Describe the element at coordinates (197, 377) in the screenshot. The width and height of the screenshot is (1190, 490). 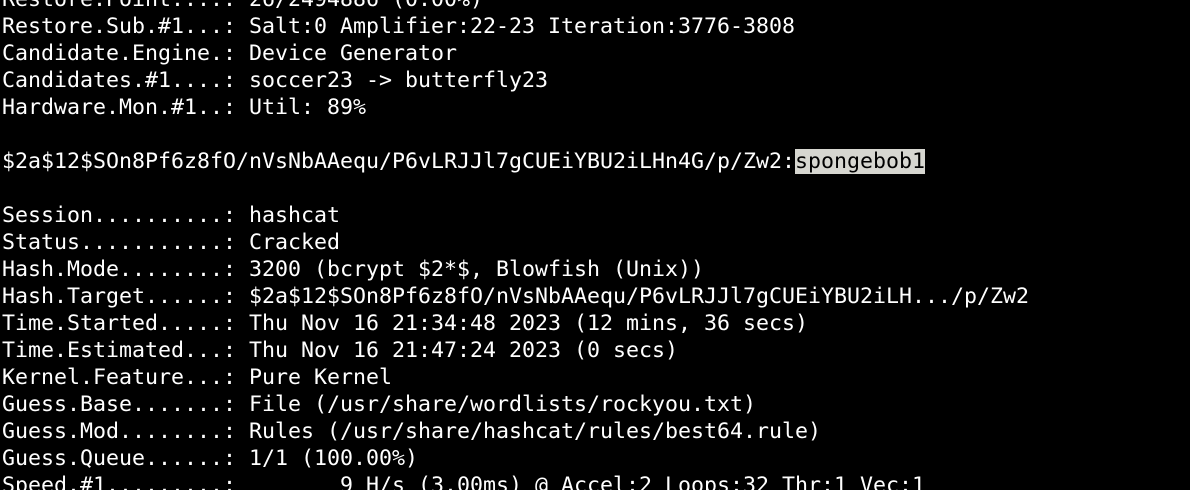
I see `output-line-kernel-feature: Kernel.Feature...: Pure Kernel` at that location.